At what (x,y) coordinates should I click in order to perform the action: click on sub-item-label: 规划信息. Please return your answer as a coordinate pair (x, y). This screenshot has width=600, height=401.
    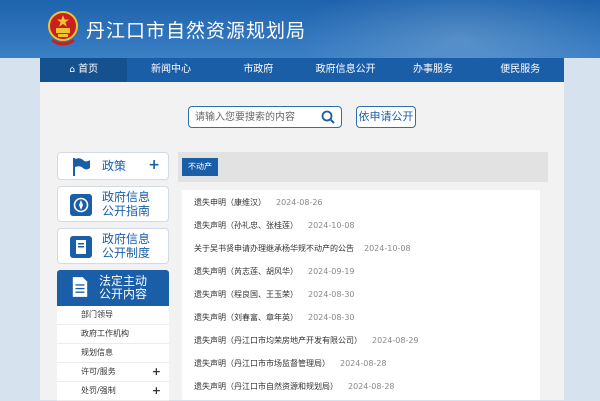
    Looking at the image, I should click on (97, 352).